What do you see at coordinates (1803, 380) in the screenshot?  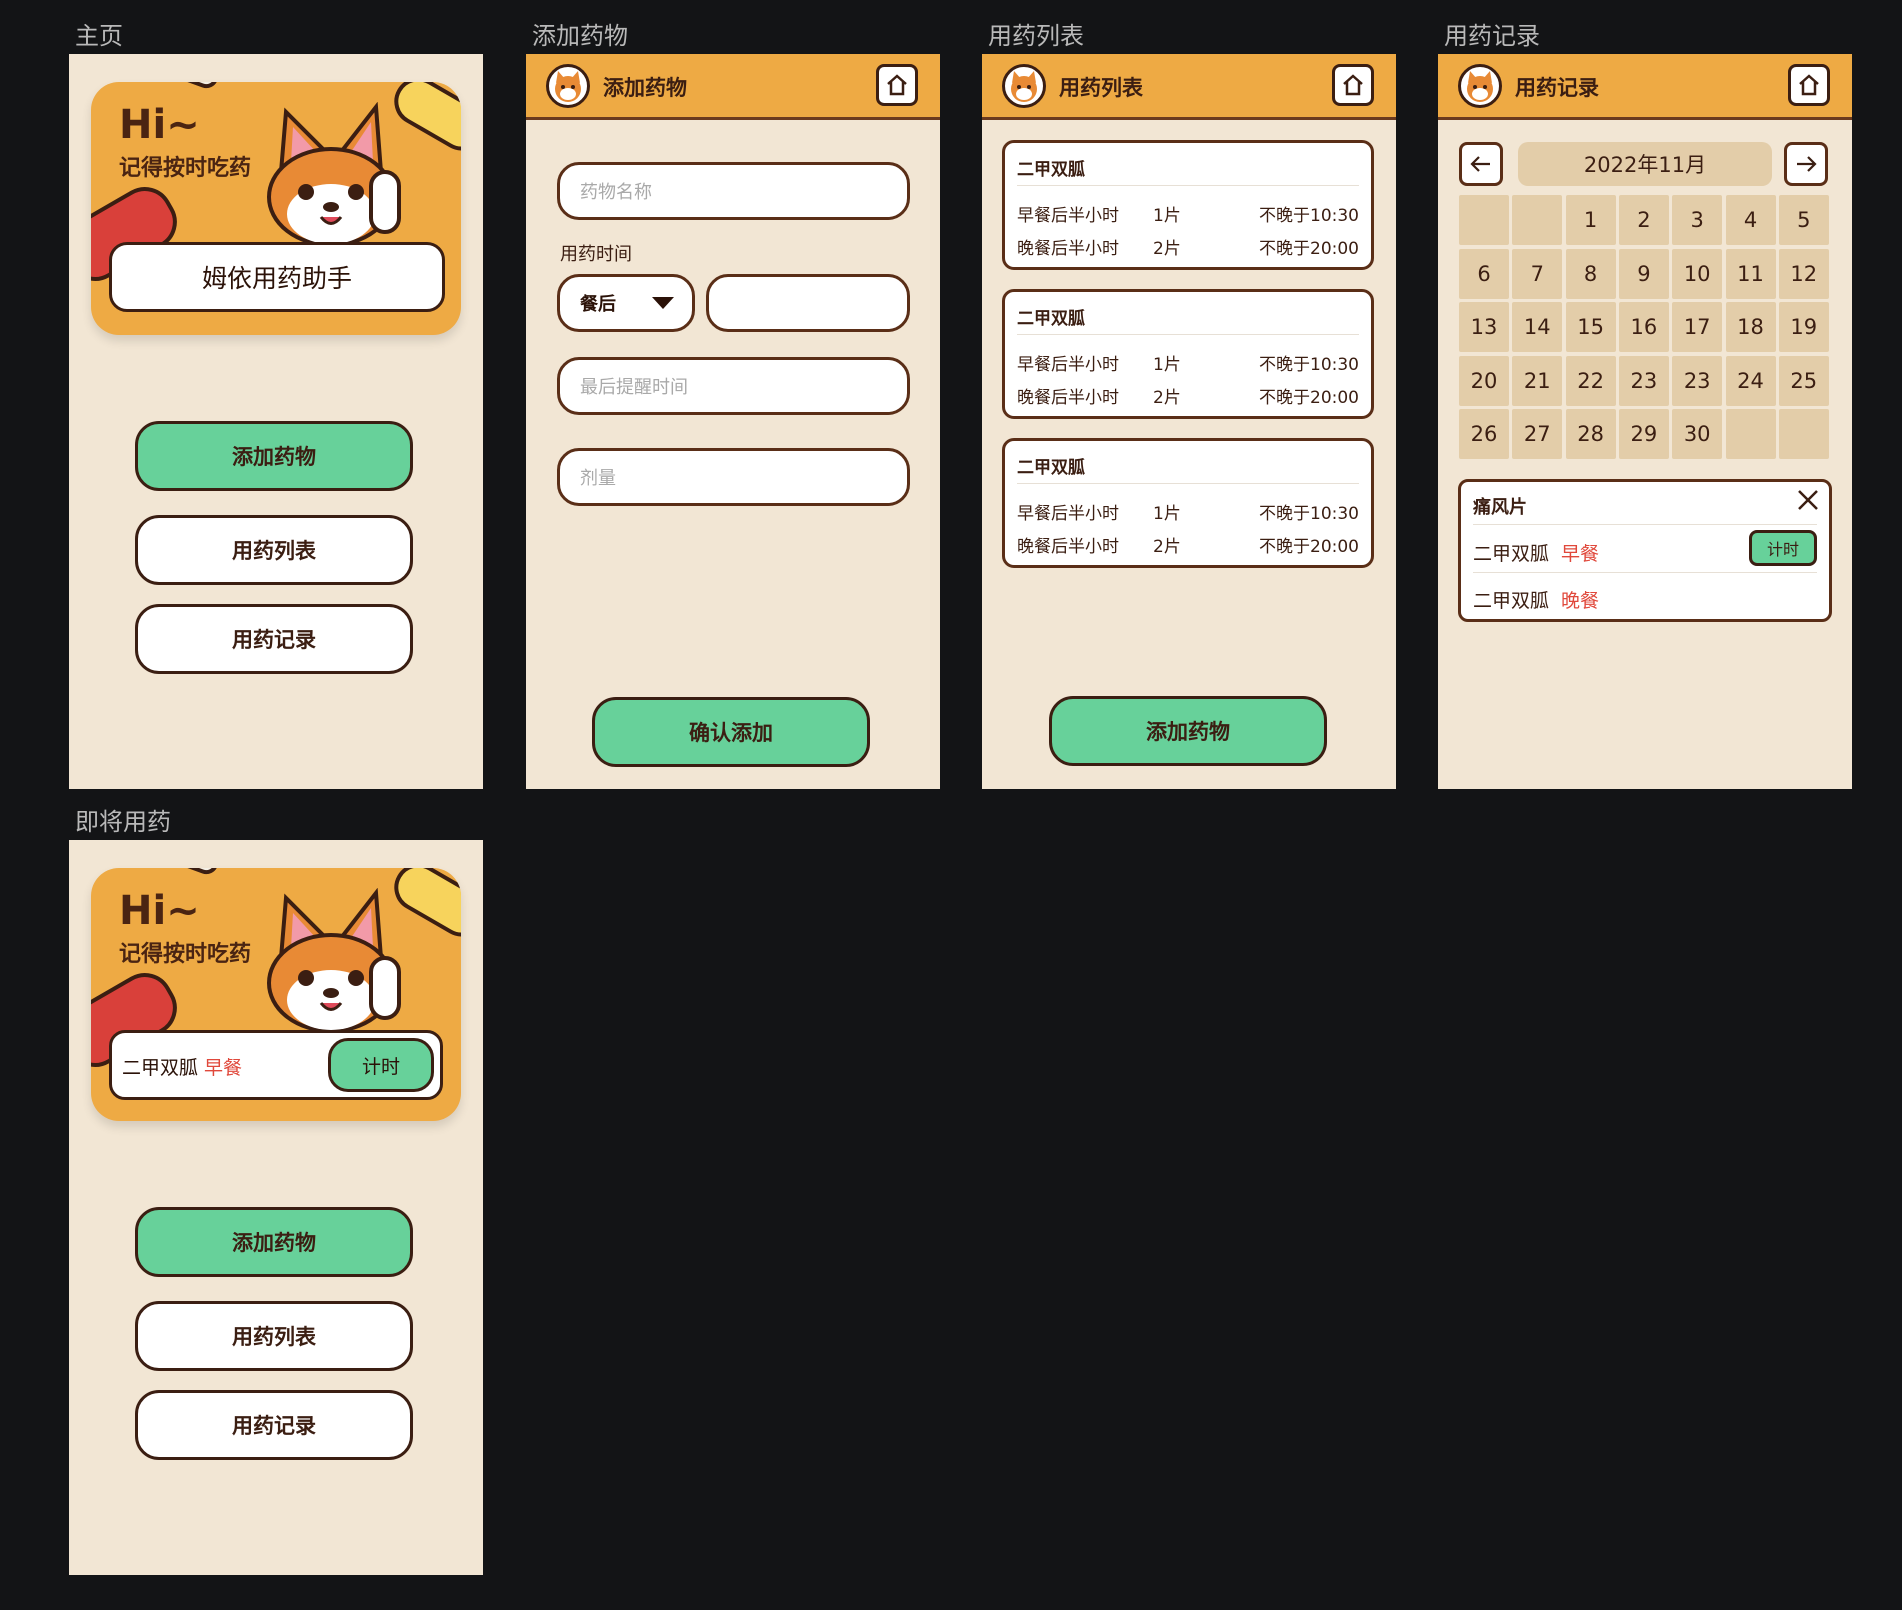 I see `calendar-day: 25` at bounding box center [1803, 380].